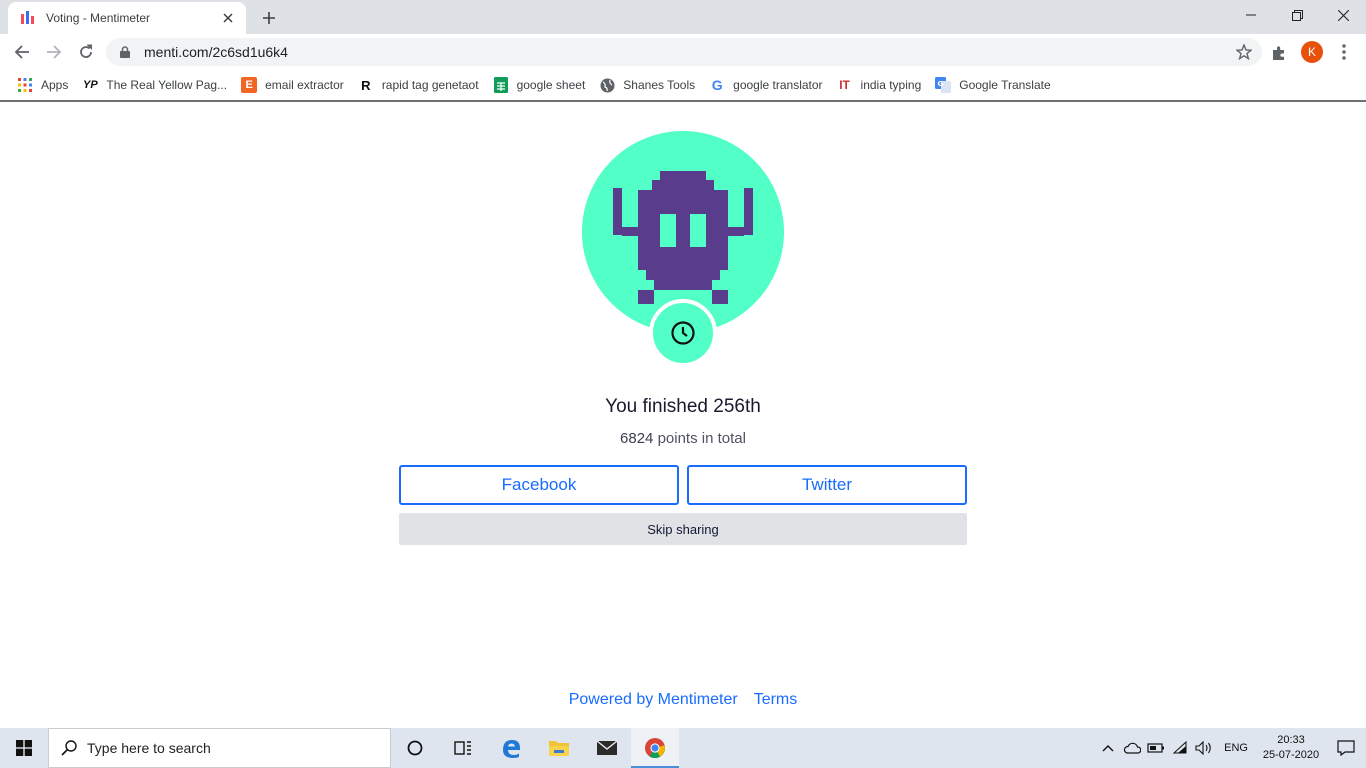  Describe the element at coordinates (219, 748) in the screenshot. I see `taskbar-search-box: Type here to search` at that location.